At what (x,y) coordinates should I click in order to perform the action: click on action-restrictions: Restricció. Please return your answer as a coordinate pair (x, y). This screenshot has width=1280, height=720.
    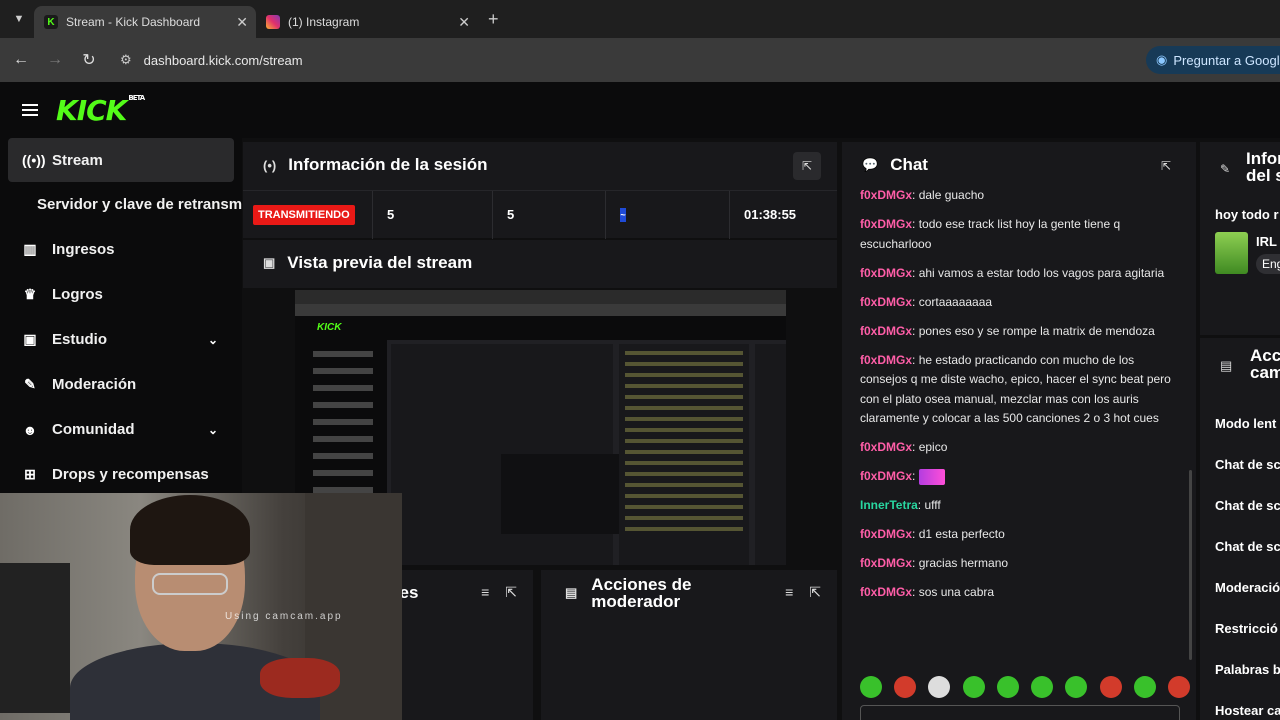
    Looking at the image, I should click on (1240, 628).